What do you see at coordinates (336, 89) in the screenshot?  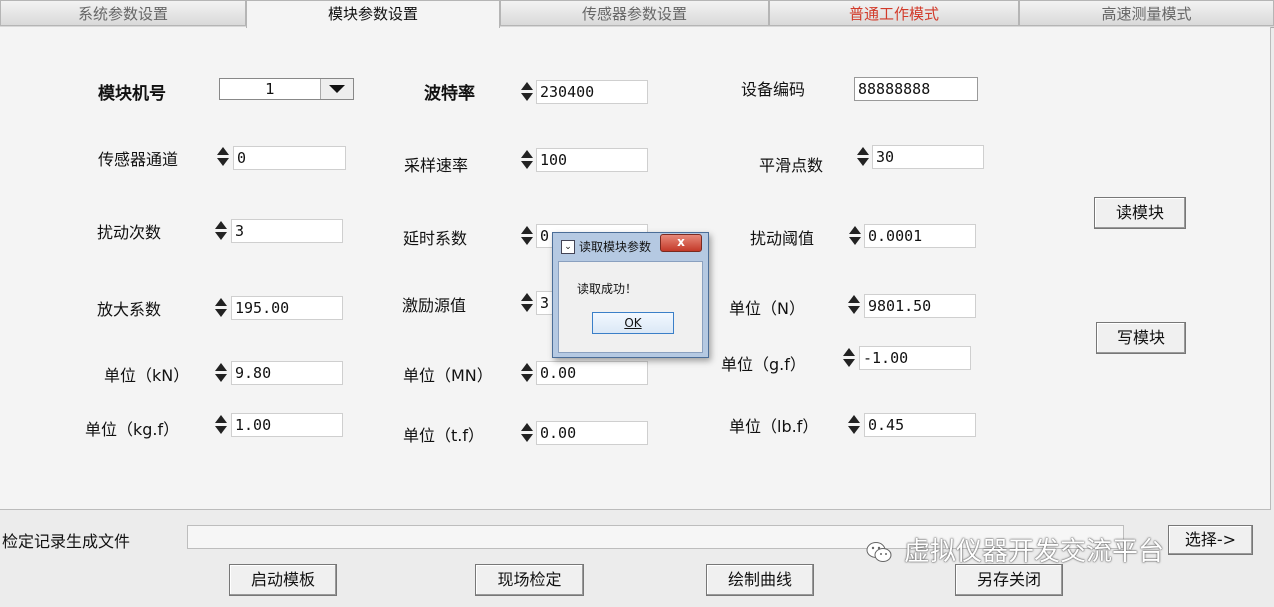 I see `chevron-down-icon` at bounding box center [336, 89].